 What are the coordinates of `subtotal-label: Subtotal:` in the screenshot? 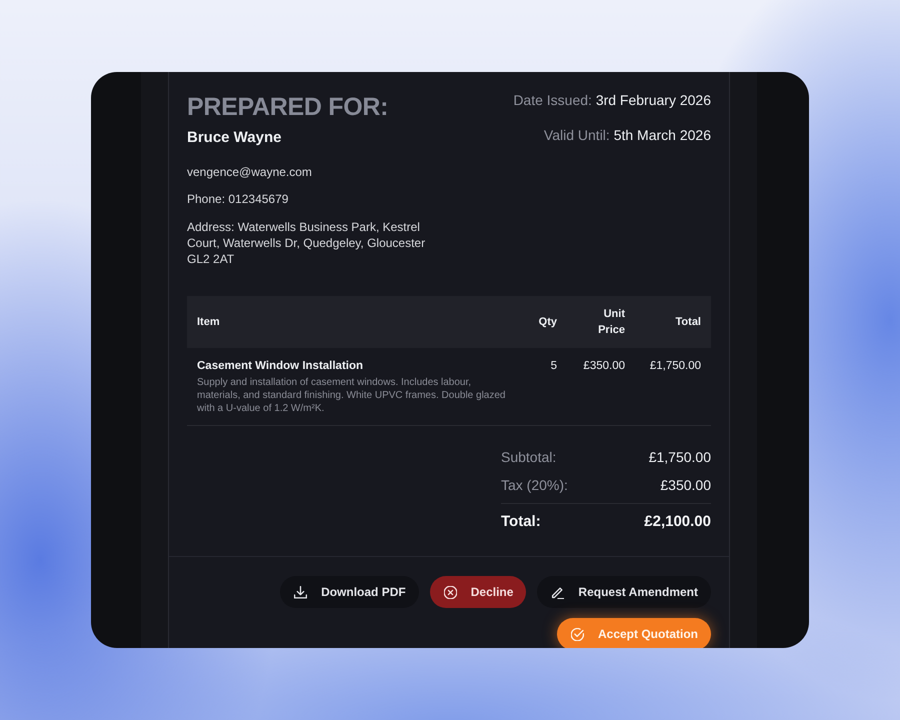 It's located at (528, 457).